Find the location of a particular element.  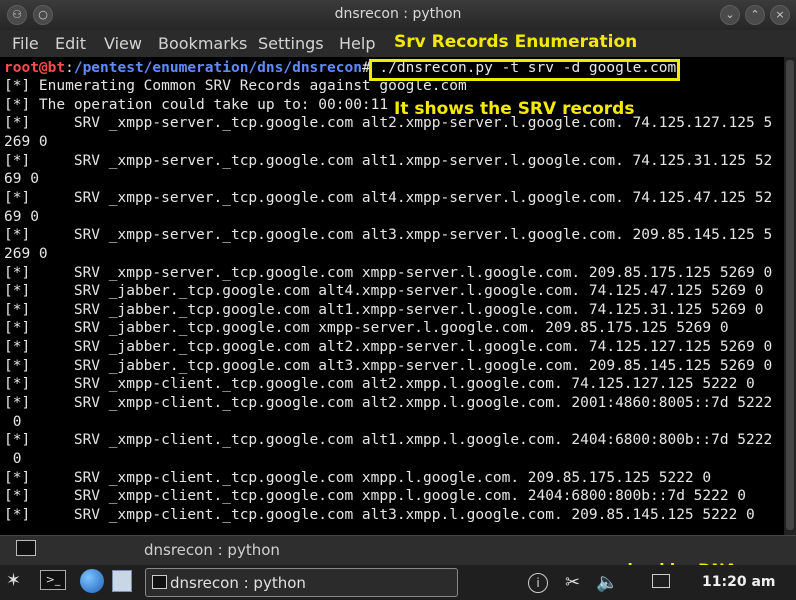

clock: 11:20 am is located at coordinates (739, 582).